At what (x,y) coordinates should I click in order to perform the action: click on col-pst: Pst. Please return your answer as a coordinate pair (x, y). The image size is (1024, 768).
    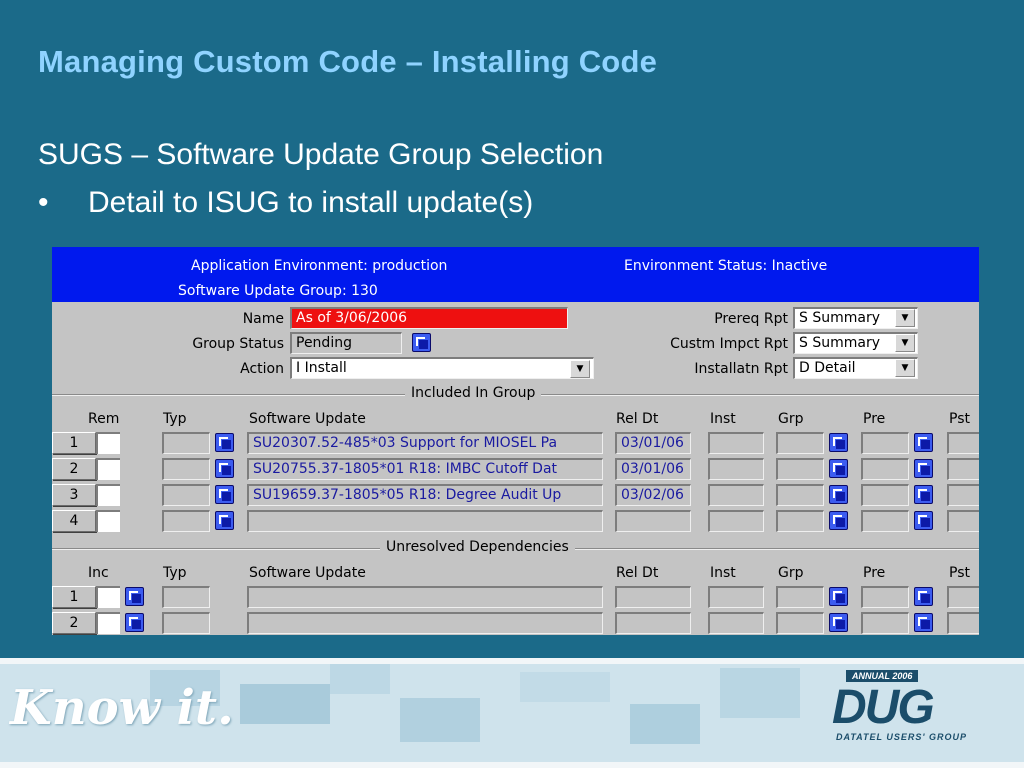
    Looking at the image, I should click on (959, 419).